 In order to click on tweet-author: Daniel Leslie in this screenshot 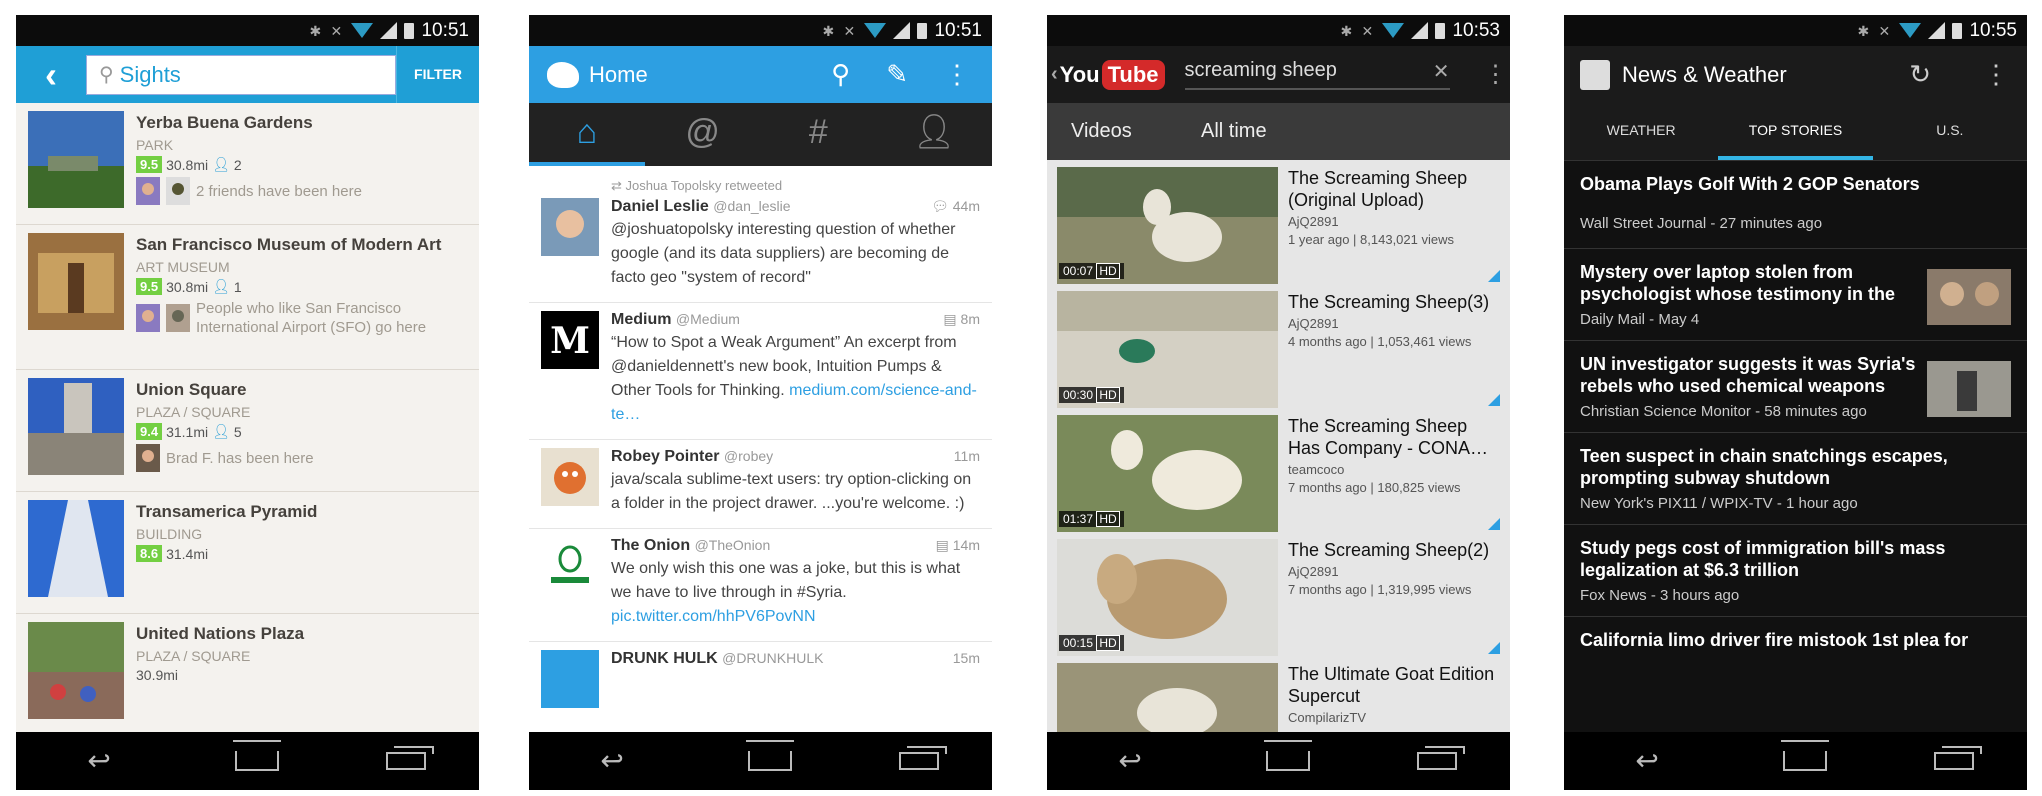, I will do `click(660, 206)`.